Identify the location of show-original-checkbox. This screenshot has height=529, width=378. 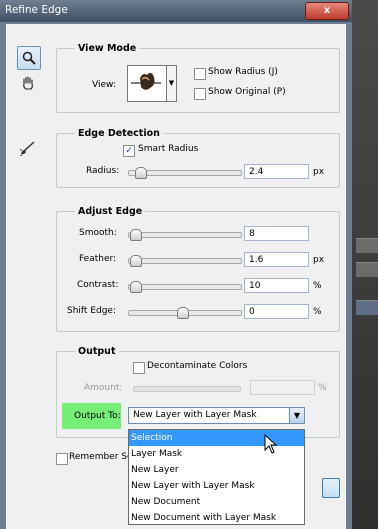
(200, 94).